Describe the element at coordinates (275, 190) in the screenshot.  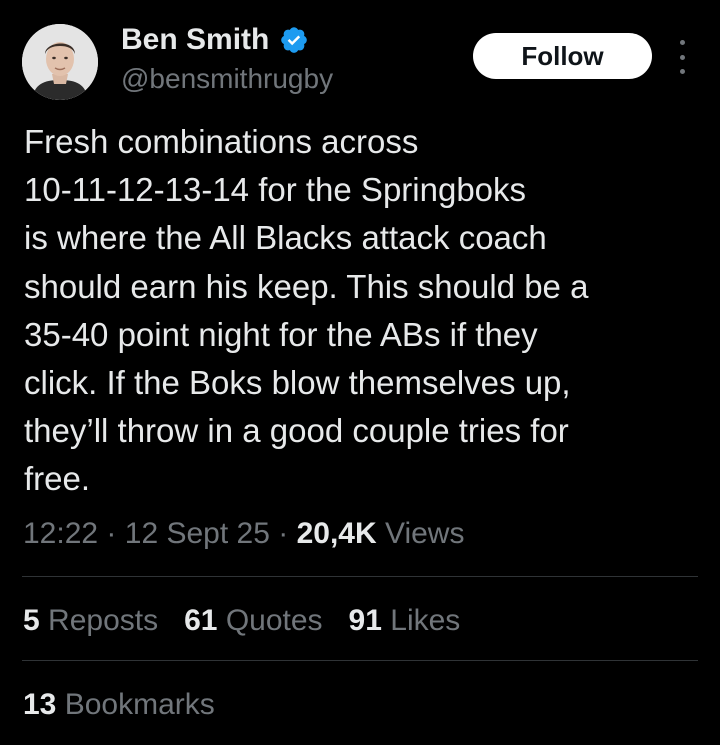
I see `tweet-line: 10-11-12-13-14 for the Springboks` at that location.